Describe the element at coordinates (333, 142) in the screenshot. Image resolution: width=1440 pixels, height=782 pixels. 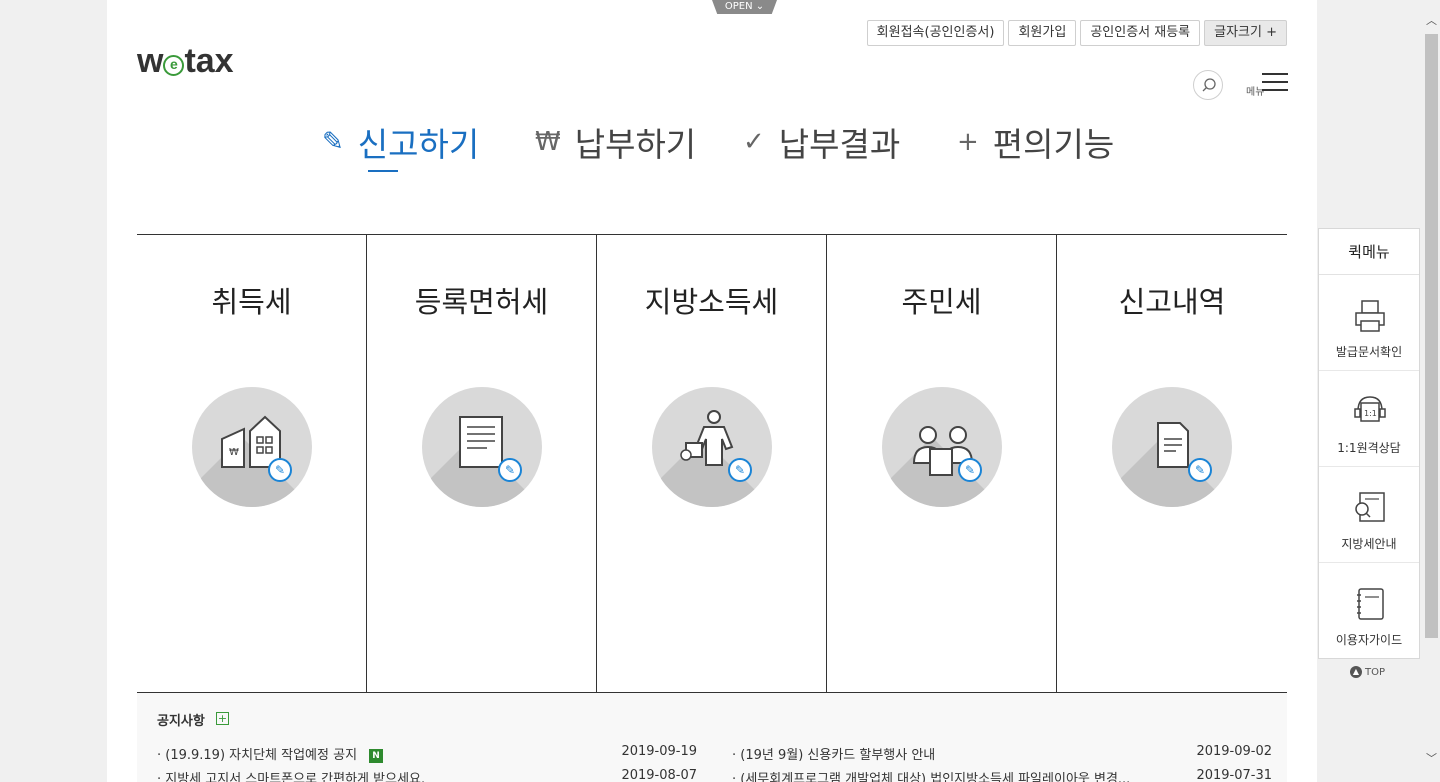
I see `pencil-icon: ✎` at that location.